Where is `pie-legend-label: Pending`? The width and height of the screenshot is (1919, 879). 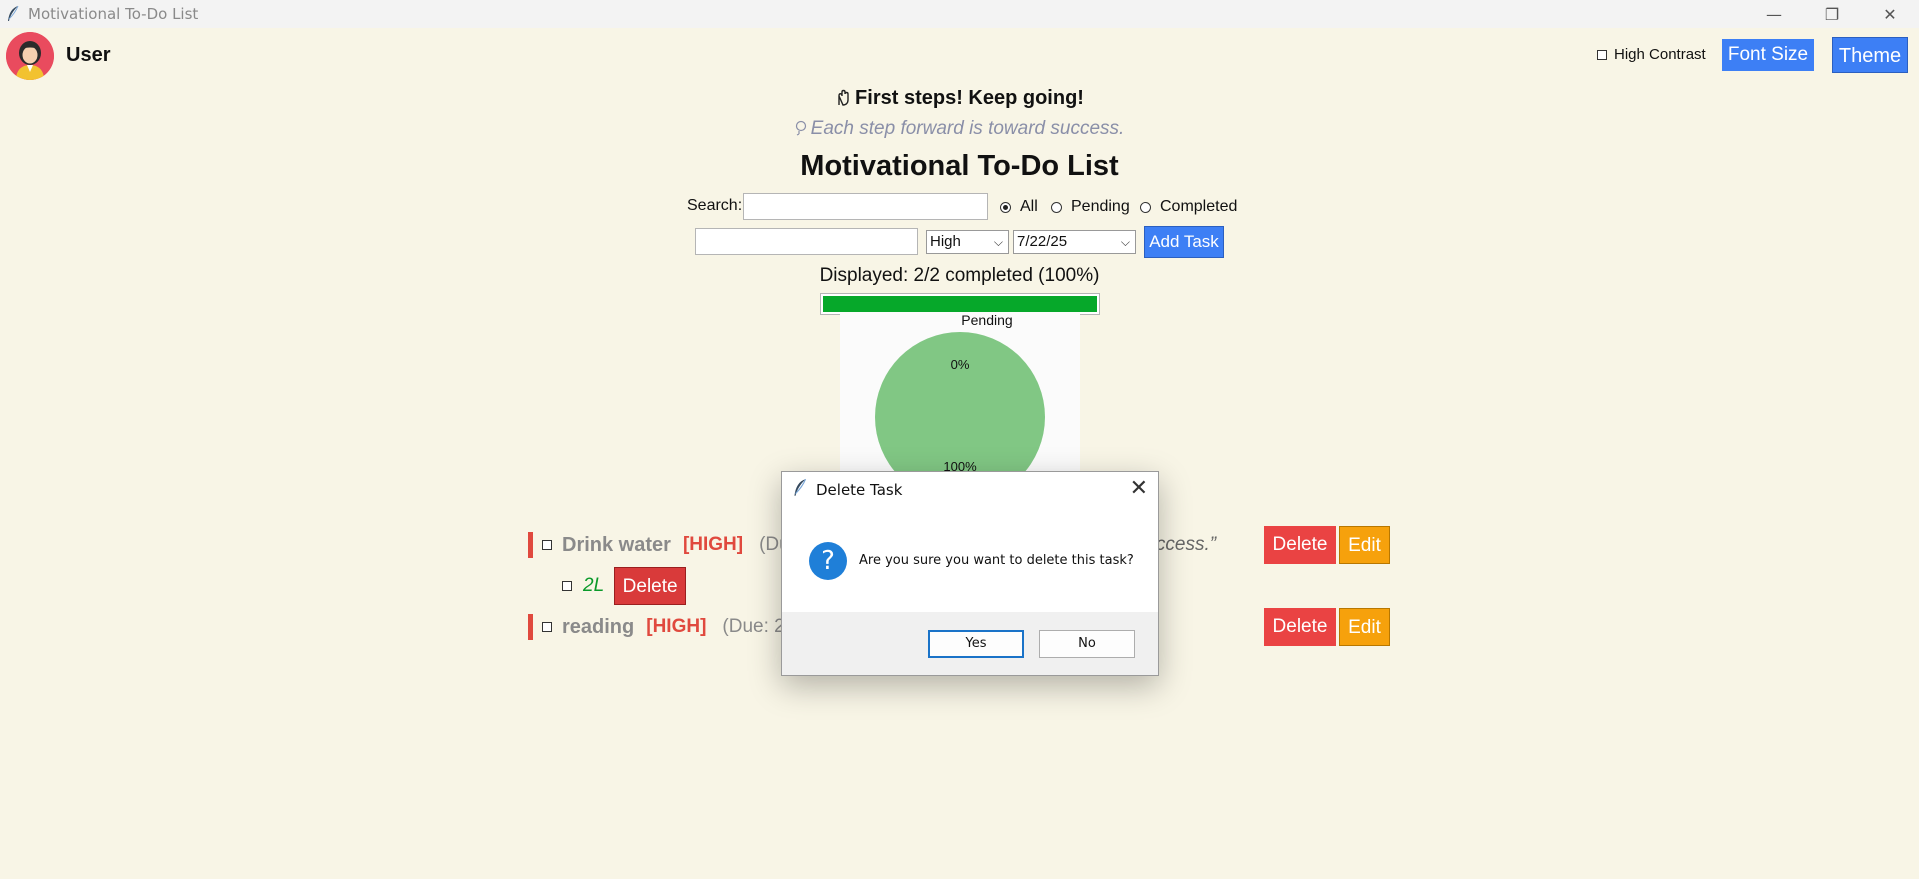
pie-legend-label: Pending is located at coordinates (986, 320).